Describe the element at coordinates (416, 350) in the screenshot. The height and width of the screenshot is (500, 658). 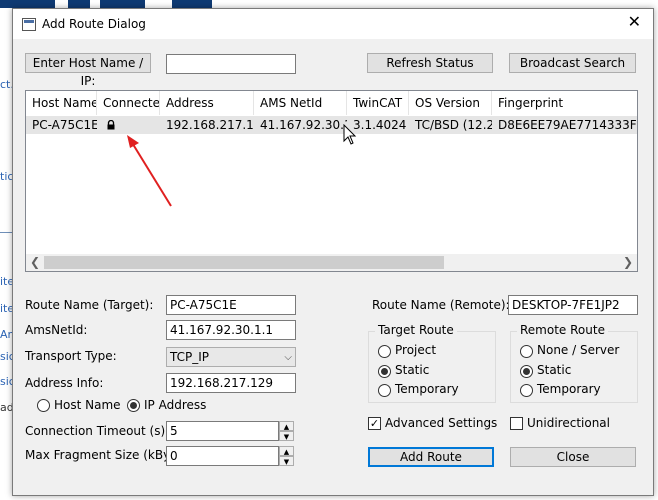
I see `target-project-label: Project` at that location.